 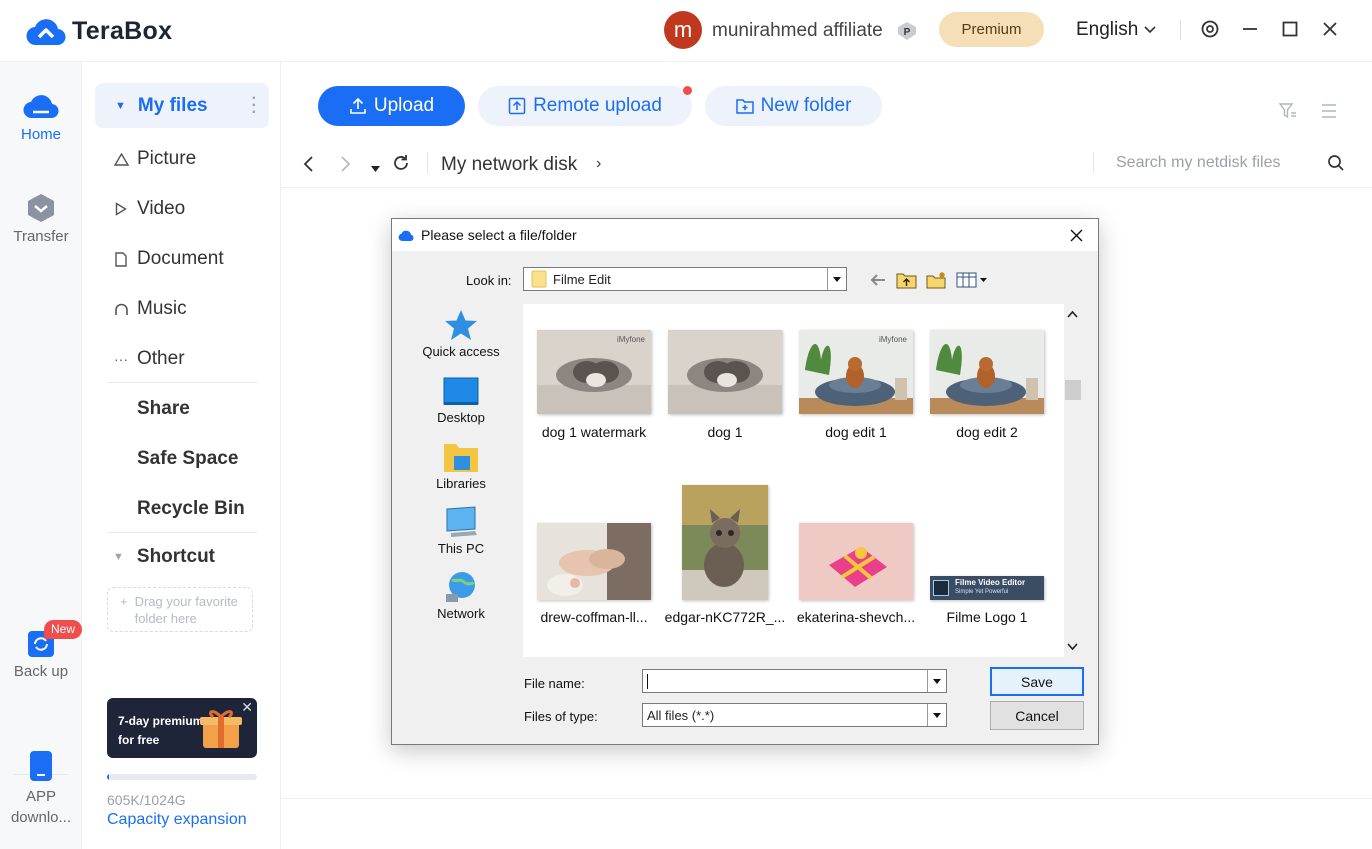 I want to click on star-icon, so click(x=461, y=325).